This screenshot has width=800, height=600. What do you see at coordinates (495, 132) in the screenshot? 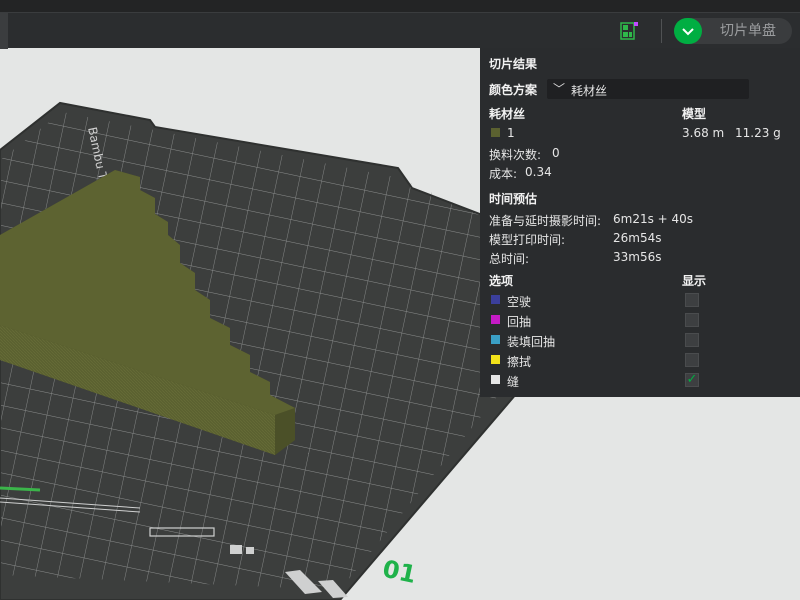
I see `filament-color-swatch` at bounding box center [495, 132].